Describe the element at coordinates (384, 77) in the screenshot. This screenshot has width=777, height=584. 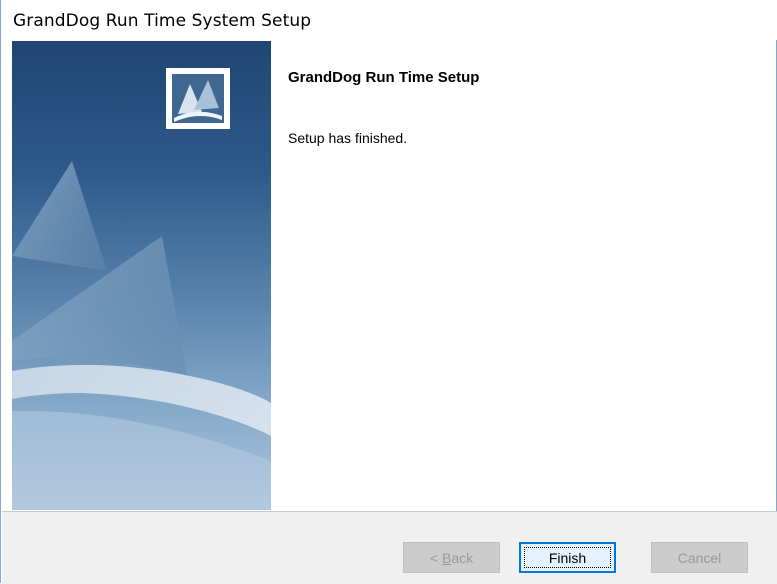
I see `page-heading: GrandDog Run Time Setup` at that location.